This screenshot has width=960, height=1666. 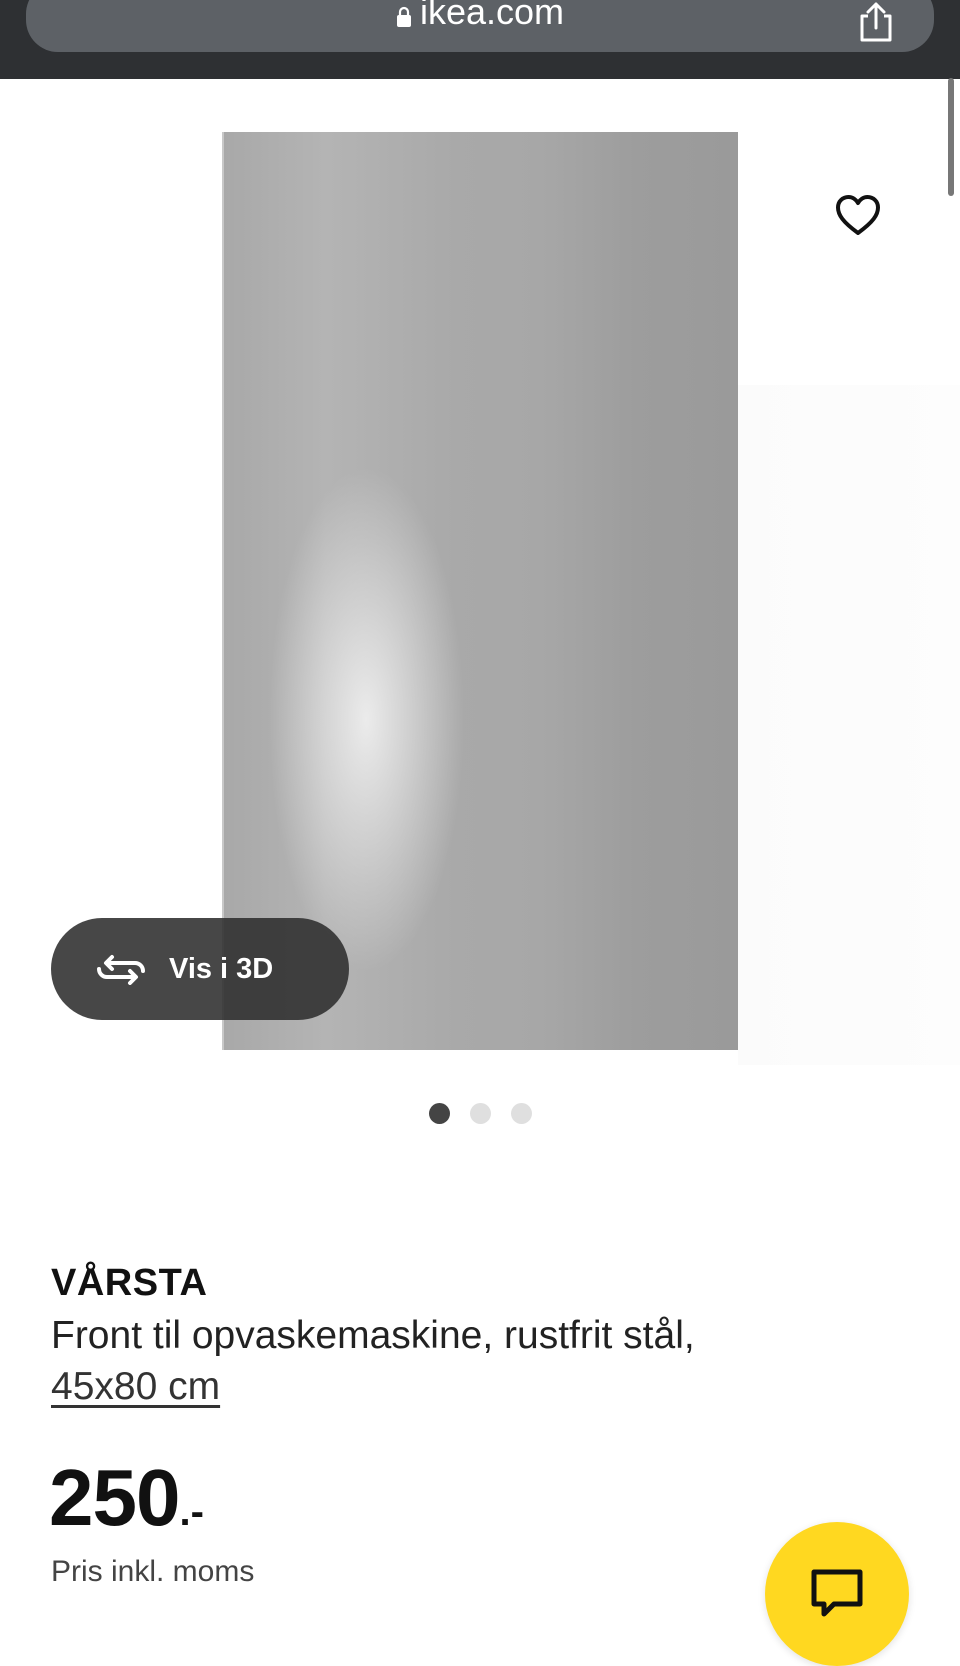 I want to click on url-text: ikea.com, so click(x=492, y=16).